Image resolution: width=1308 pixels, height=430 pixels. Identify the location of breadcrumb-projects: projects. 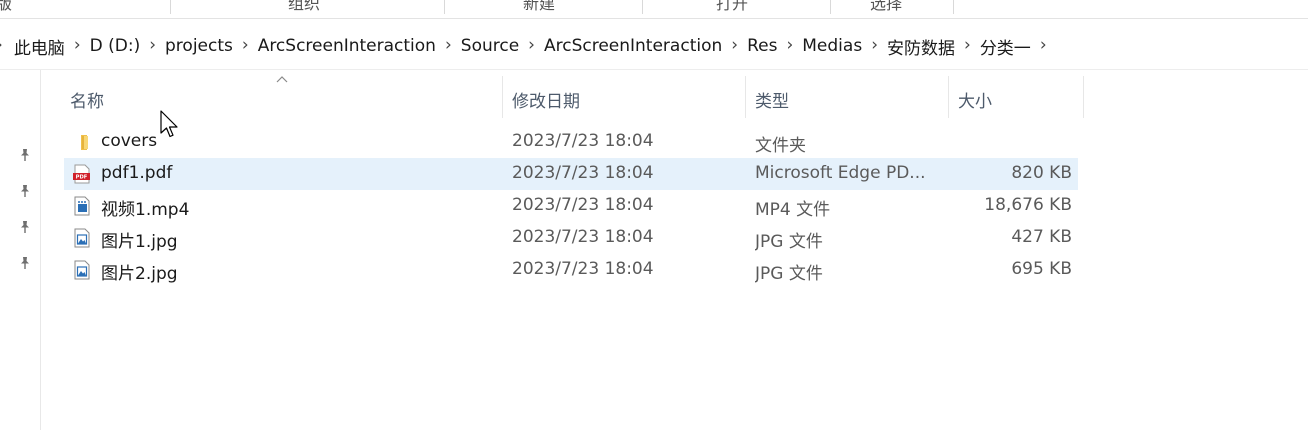
(199, 46).